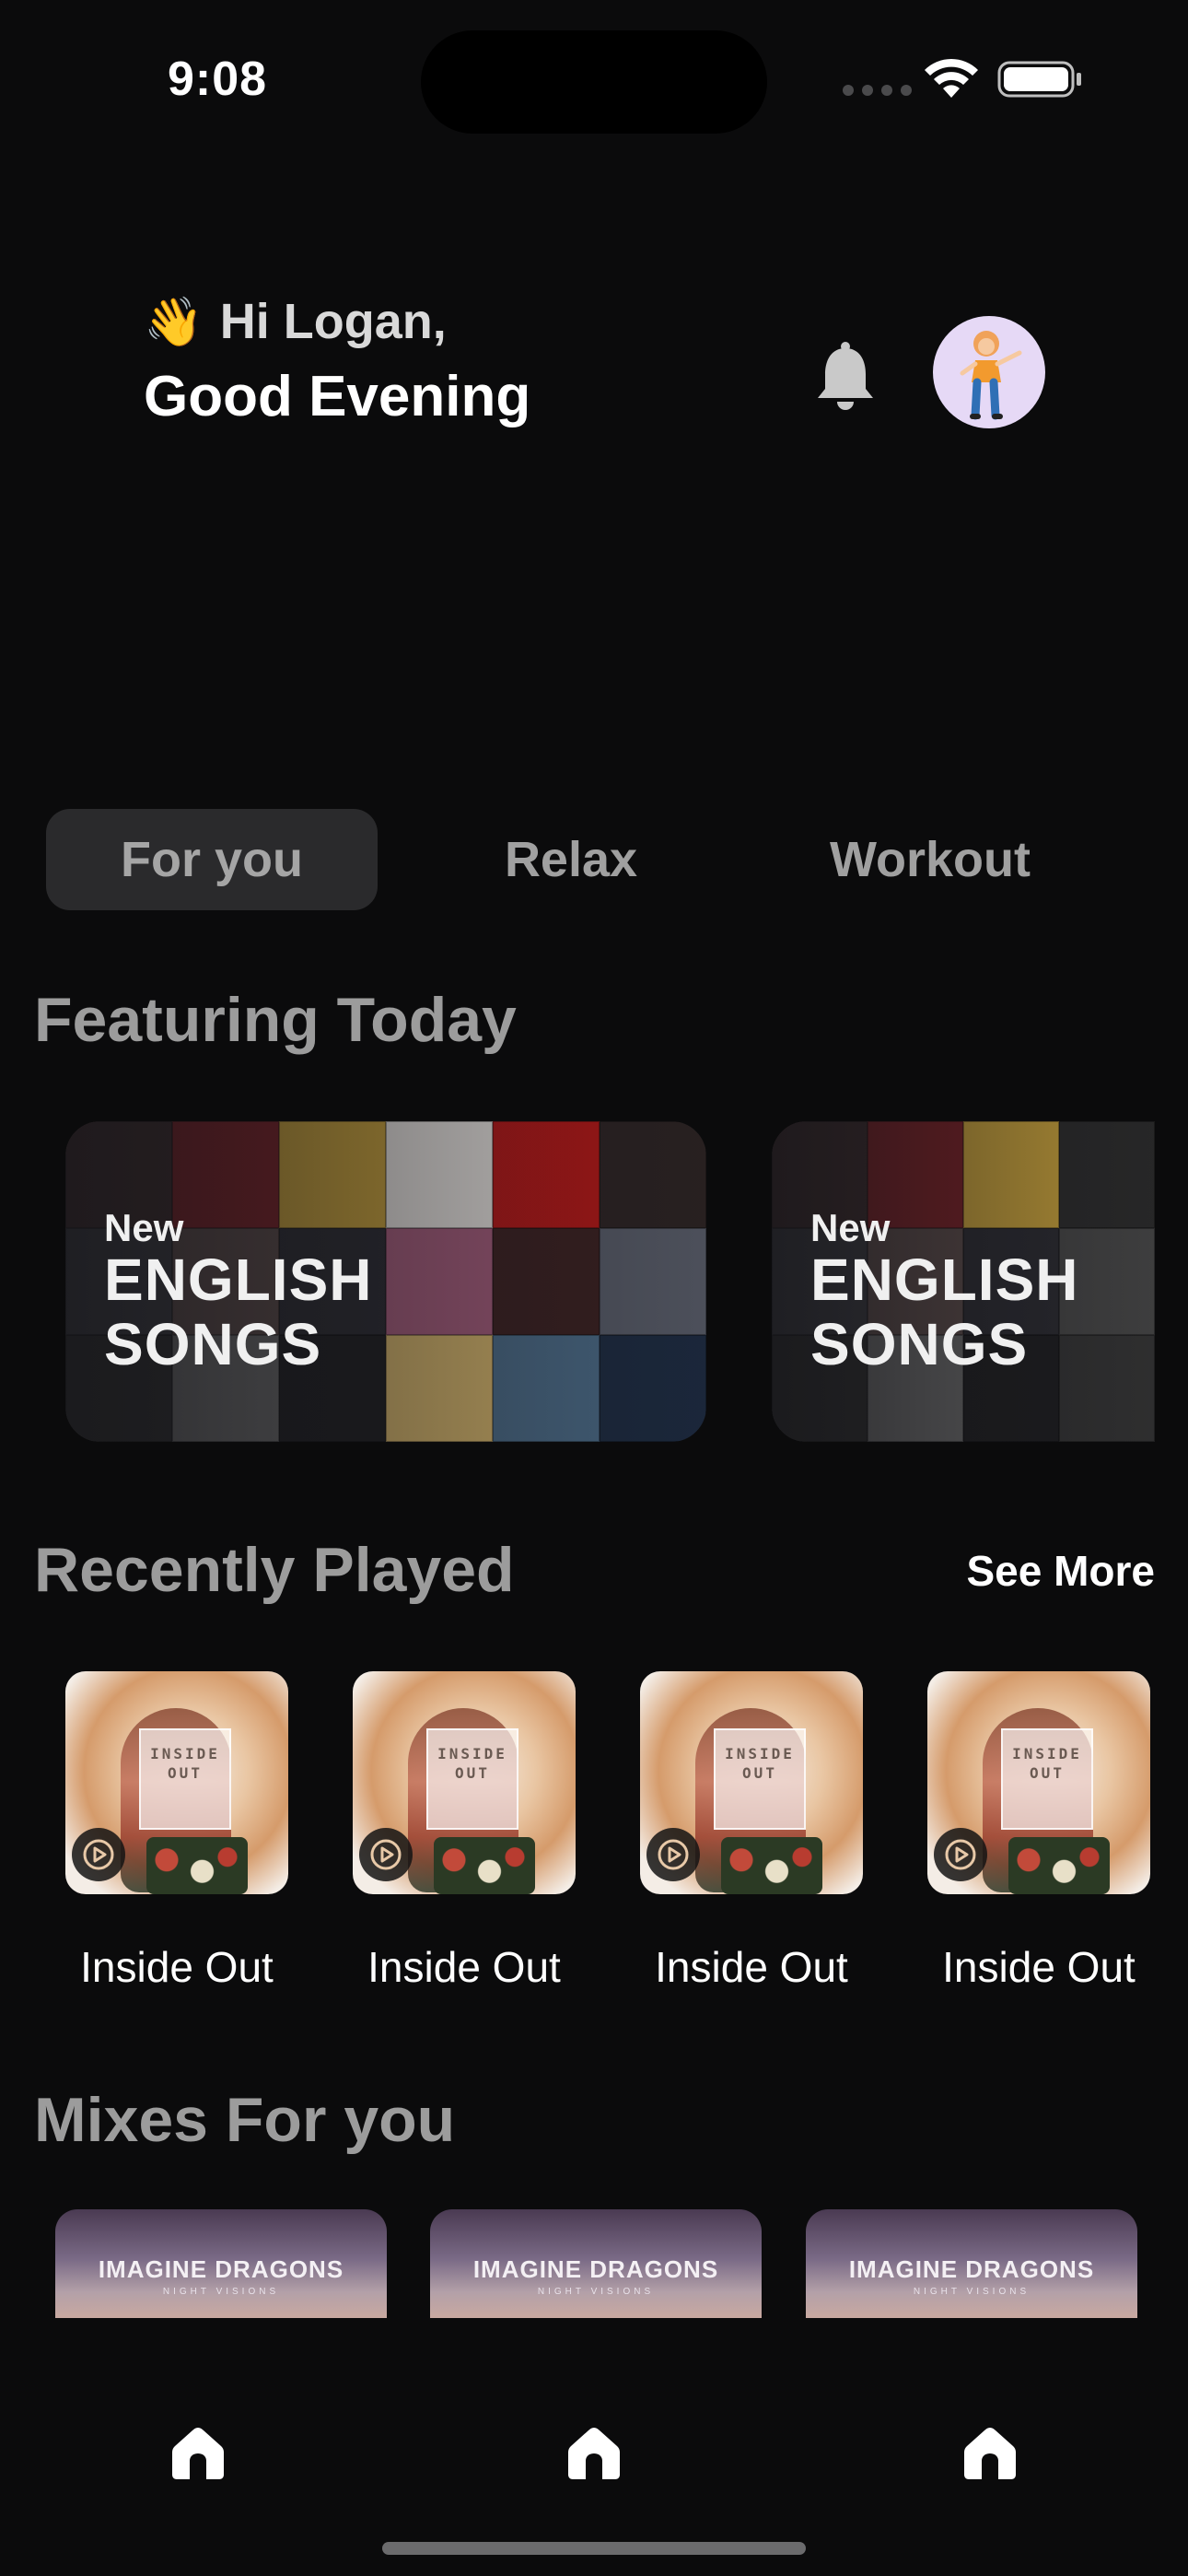 This screenshot has height=2576, width=1188. Describe the element at coordinates (212, 859) in the screenshot. I see `tab-for-you: For you` at that location.